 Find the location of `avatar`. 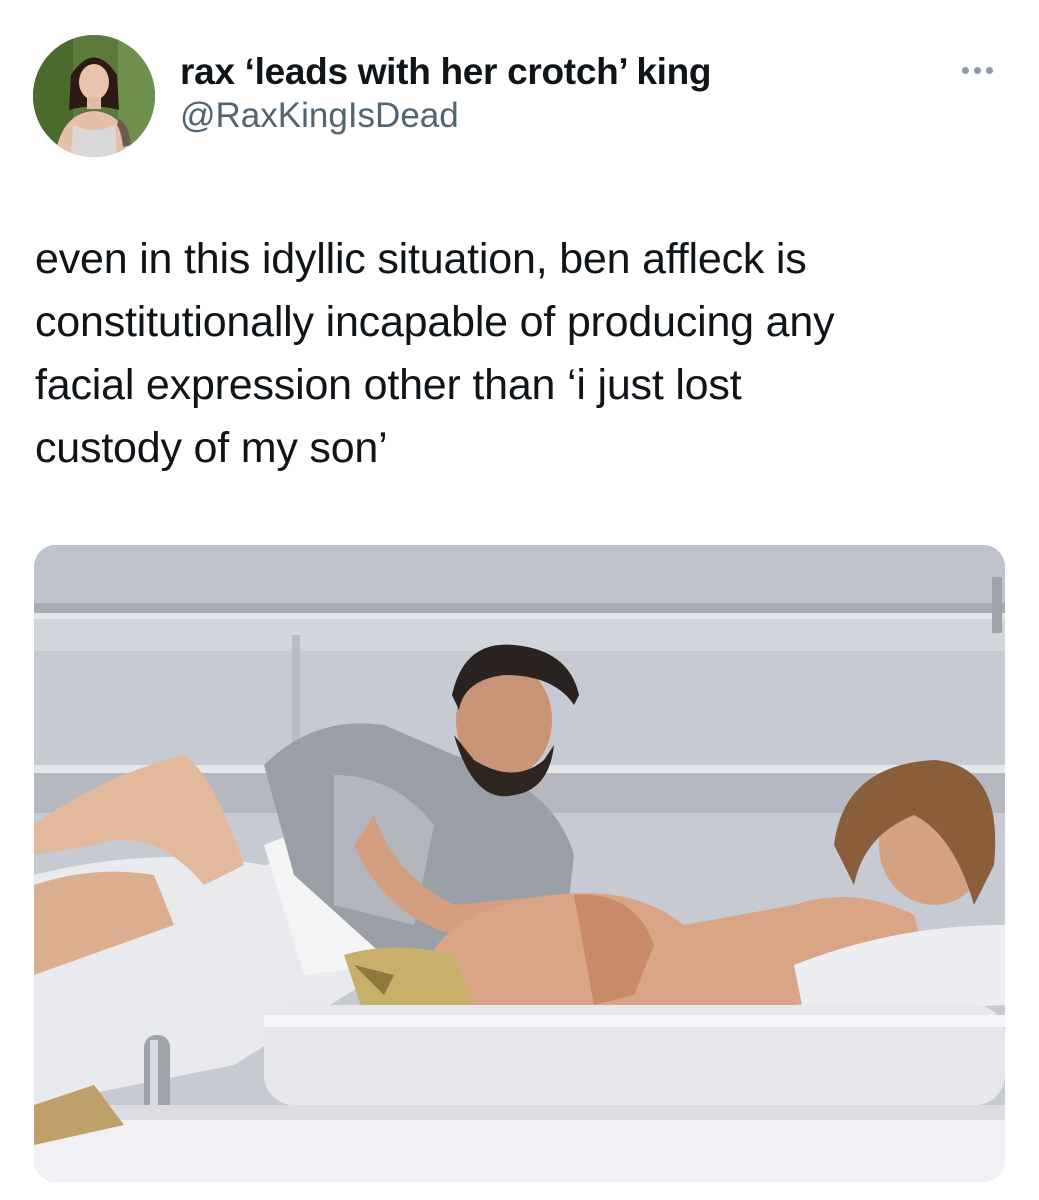

avatar is located at coordinates (94, 96).